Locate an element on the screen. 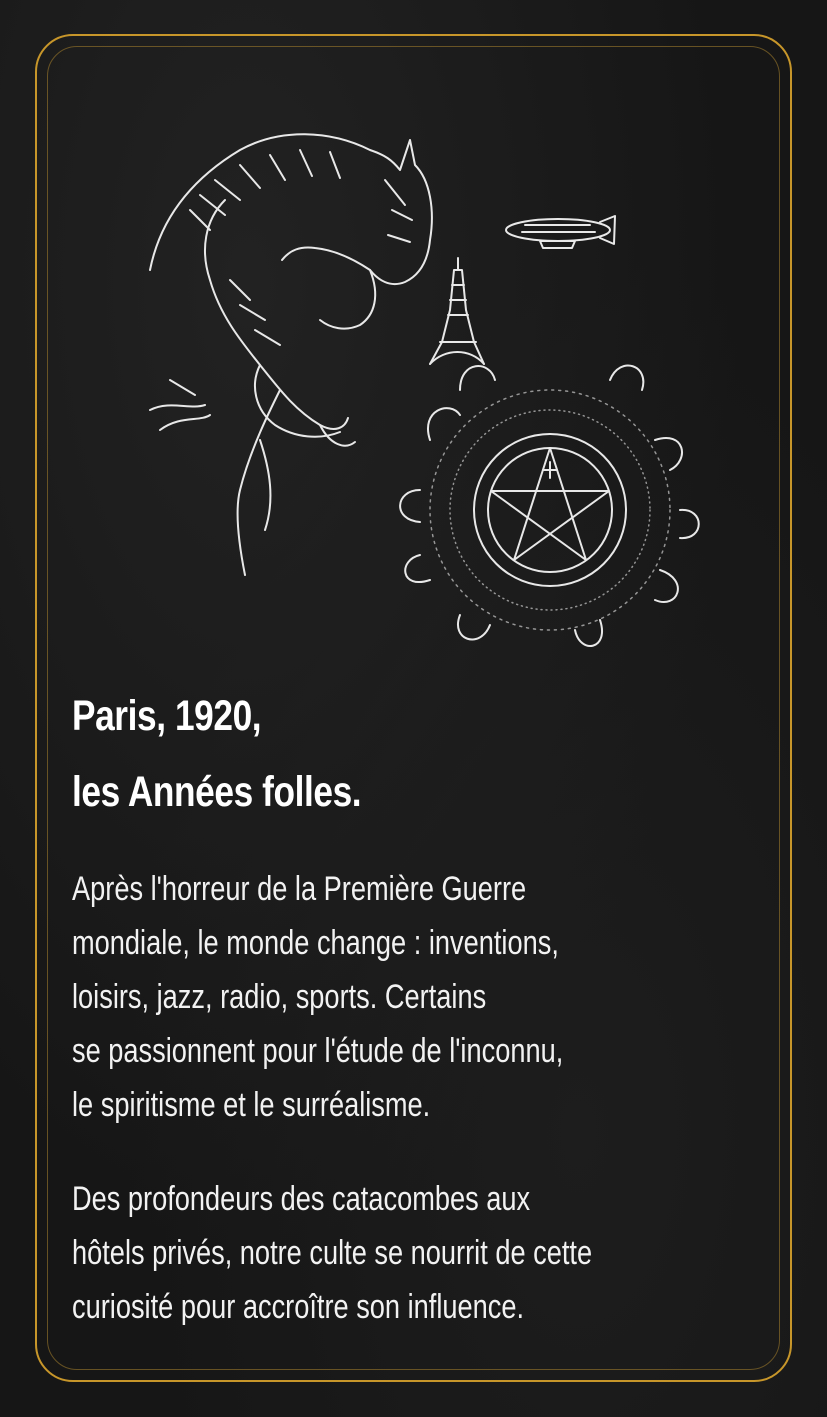 The height and width of the screenshot is (1417, 827). text-line: mondiale, le monde change : inventions, is located at coordinates (315, 943).